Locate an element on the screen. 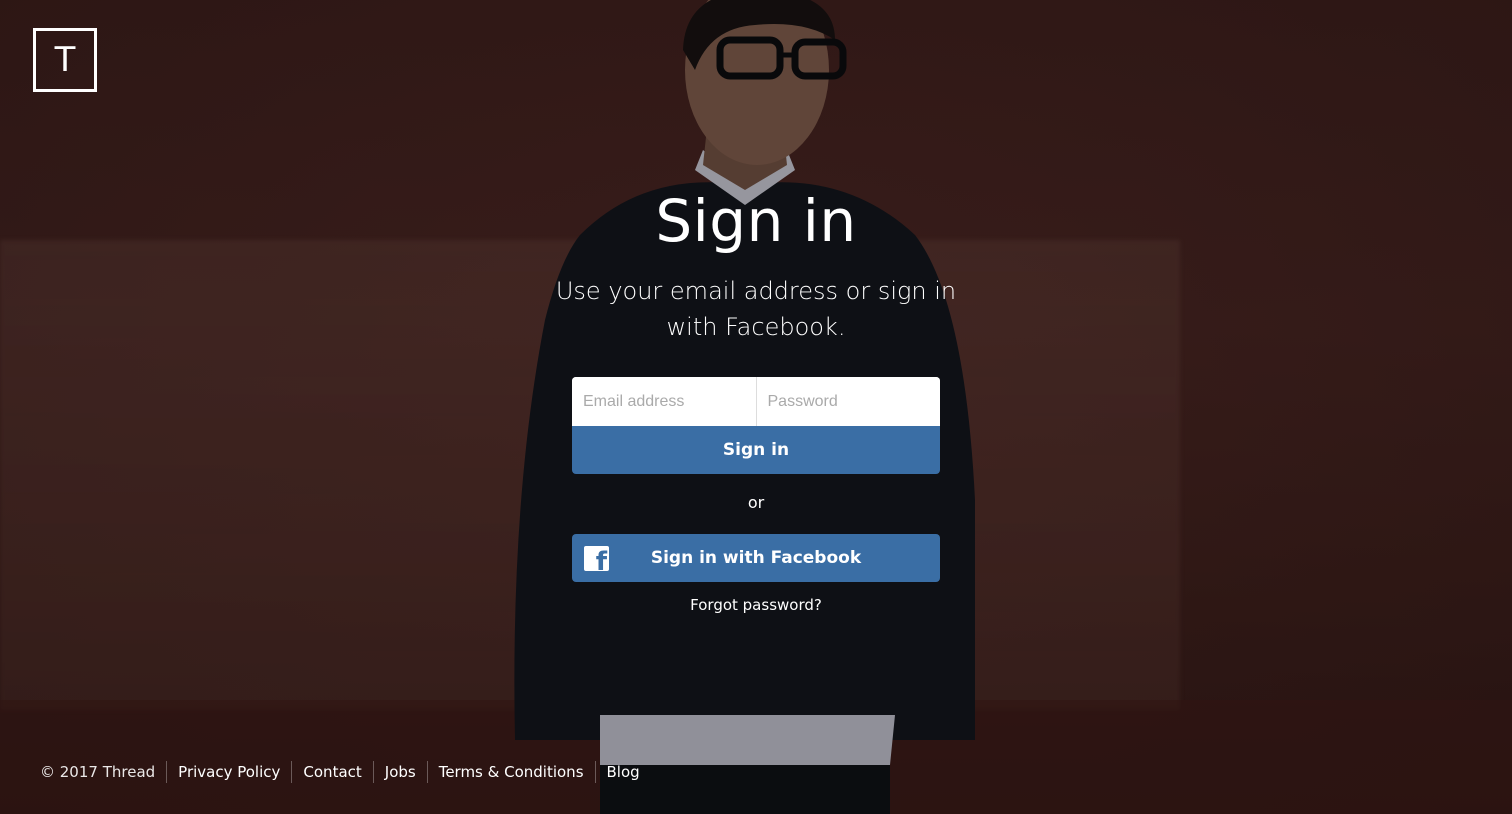 The width and height of the screenshot is (1512, 814). page-title: Sign in is located at coordinates (756, 221).